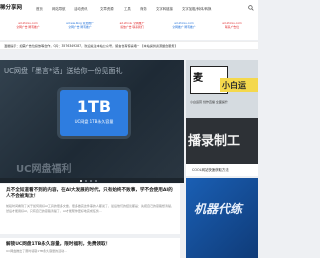 Image resolution: width=320 pixels, height=258 pixels. I want to click on widget-header: COOL网站快速获取方法, so click(222, 170).